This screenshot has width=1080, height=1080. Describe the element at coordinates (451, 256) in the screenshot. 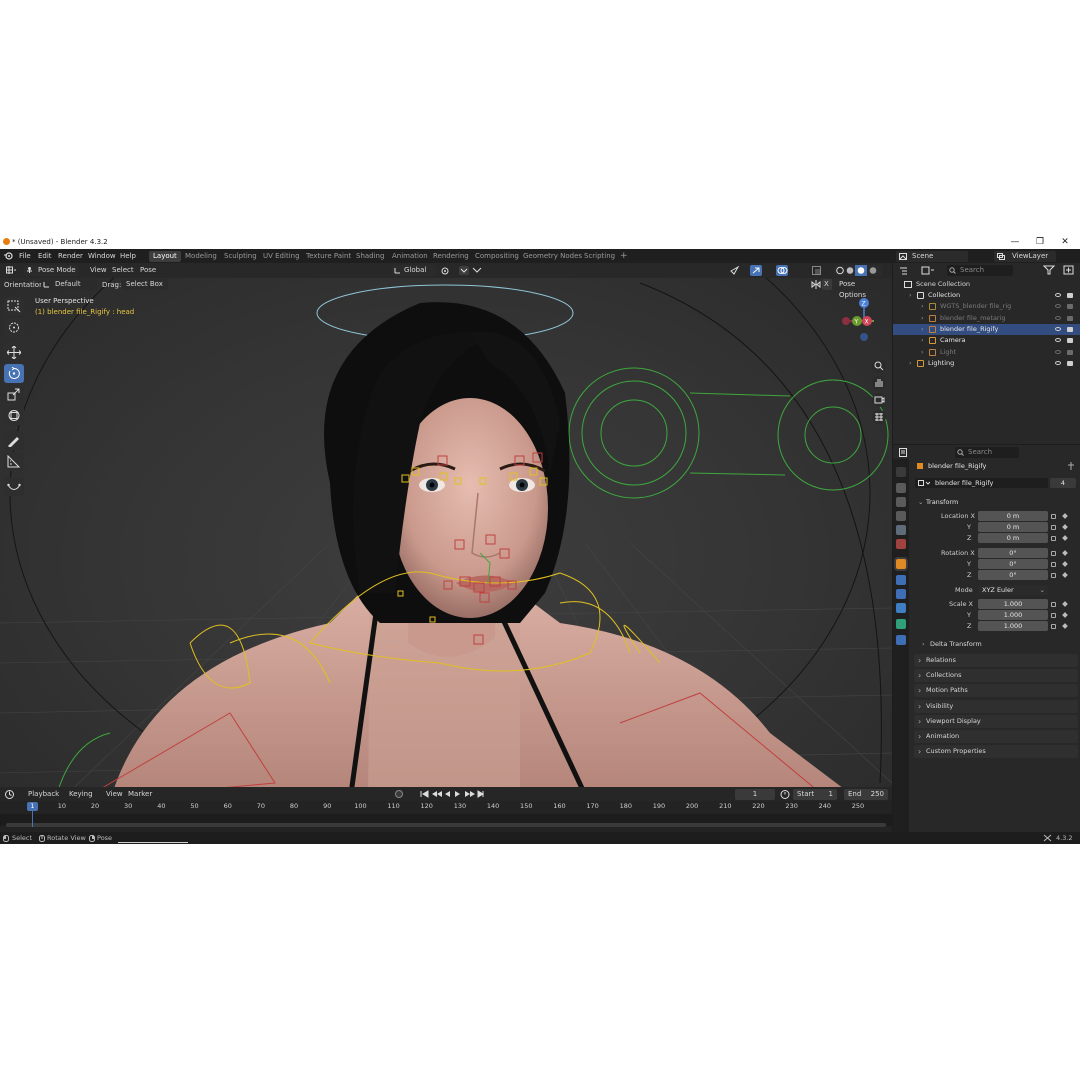

I see `tab-rendering: Rendering` at that location.